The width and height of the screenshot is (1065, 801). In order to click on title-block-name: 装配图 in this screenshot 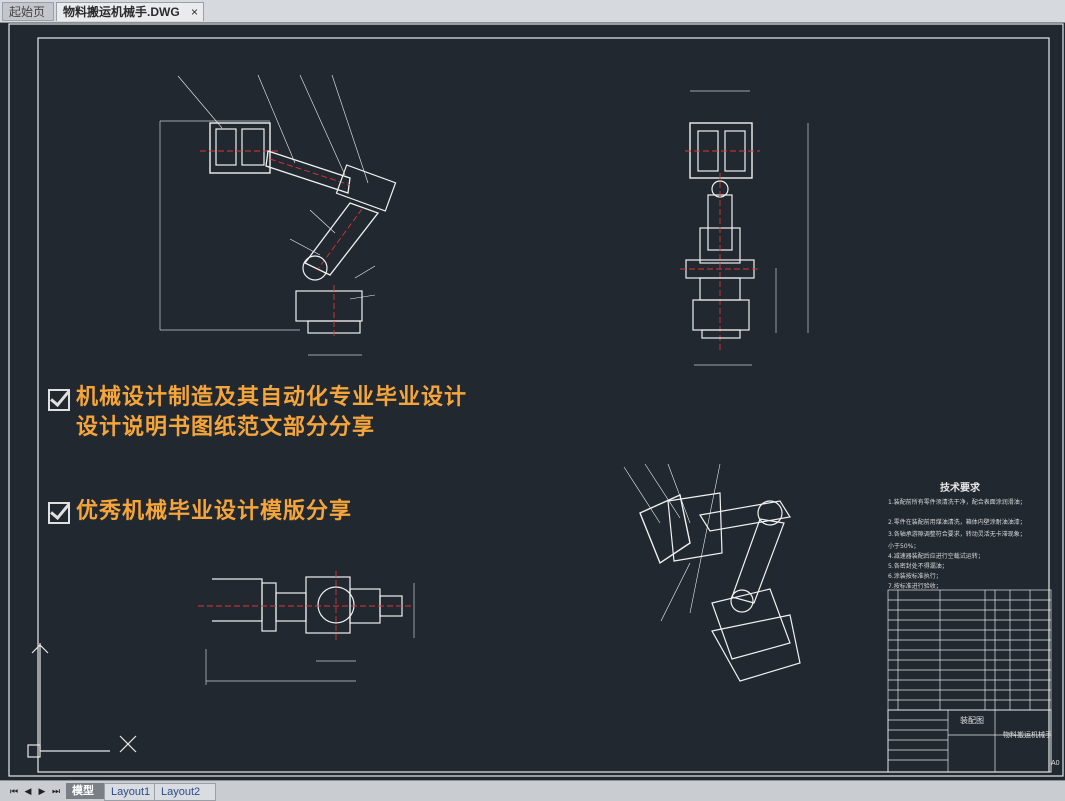, I will do `click(972, 720)`.